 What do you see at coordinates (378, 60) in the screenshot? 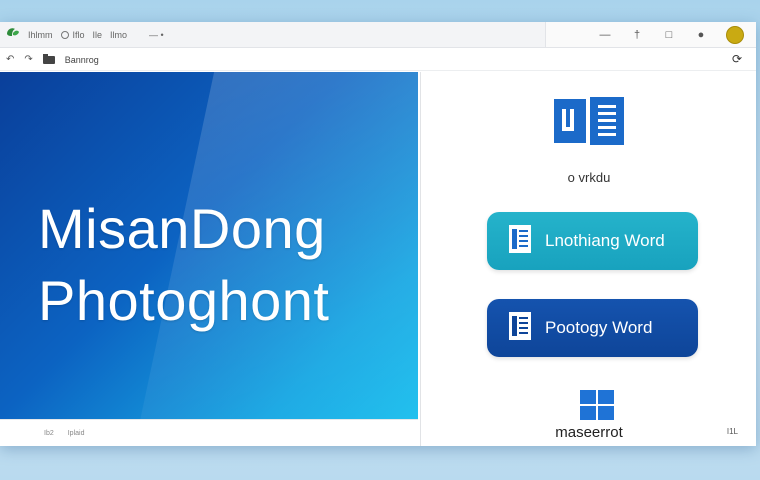
I see `toolbar: ↶ ↷ Bannrog ⟳` at bounding box center [378, 60].